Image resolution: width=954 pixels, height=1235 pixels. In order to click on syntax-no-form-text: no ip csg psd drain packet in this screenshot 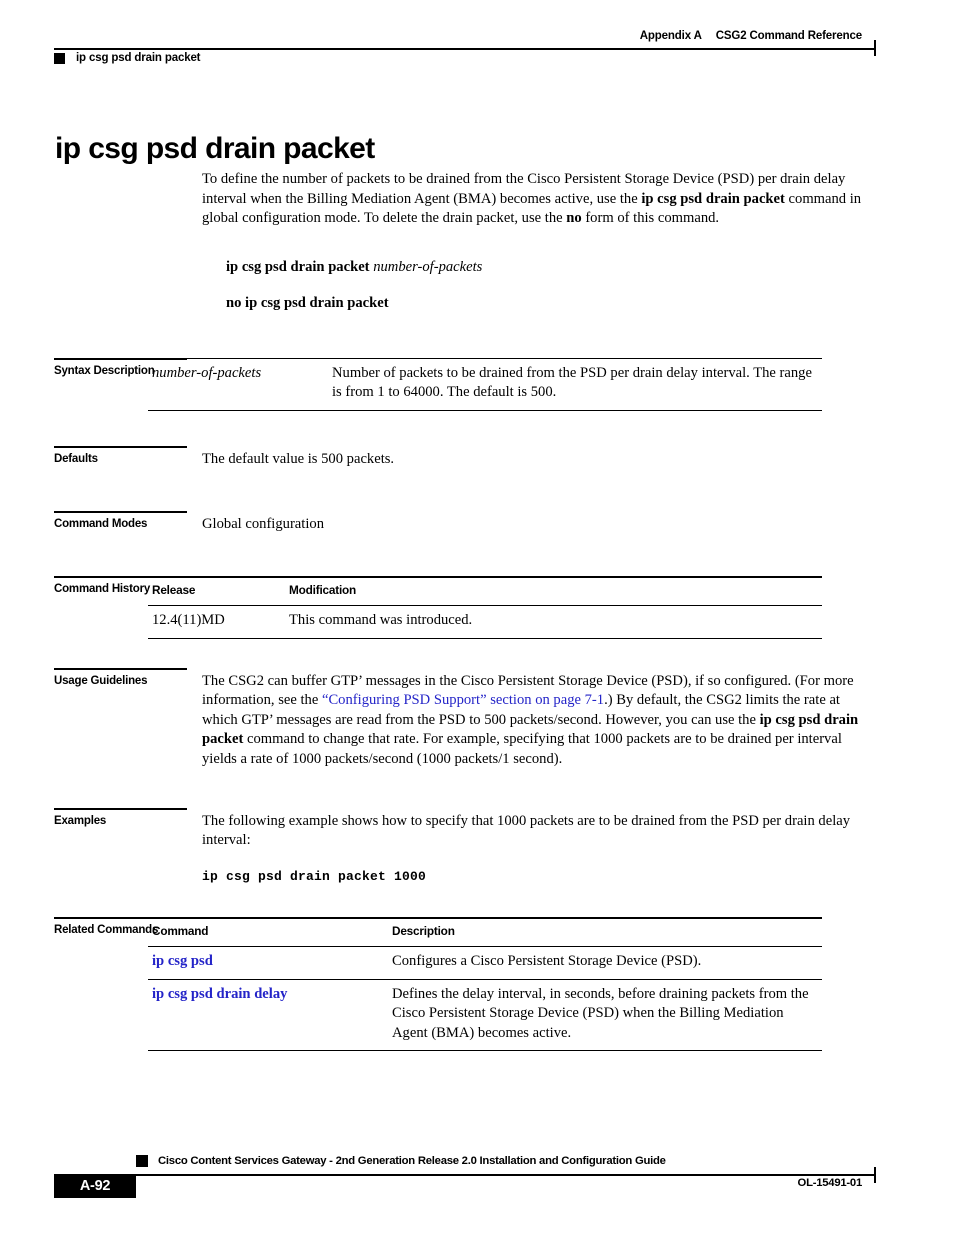, I will do `click(307, 303)`.